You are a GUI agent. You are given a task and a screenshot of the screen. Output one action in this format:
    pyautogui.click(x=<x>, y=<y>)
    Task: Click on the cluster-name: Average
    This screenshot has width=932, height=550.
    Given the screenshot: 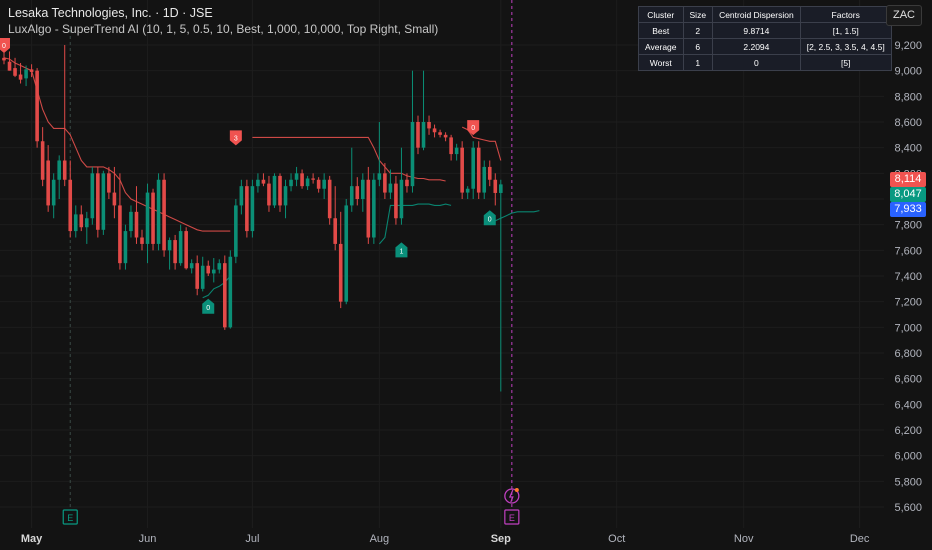 What is the action you would take?
    pyautogui.click(x=661, y=46)
    